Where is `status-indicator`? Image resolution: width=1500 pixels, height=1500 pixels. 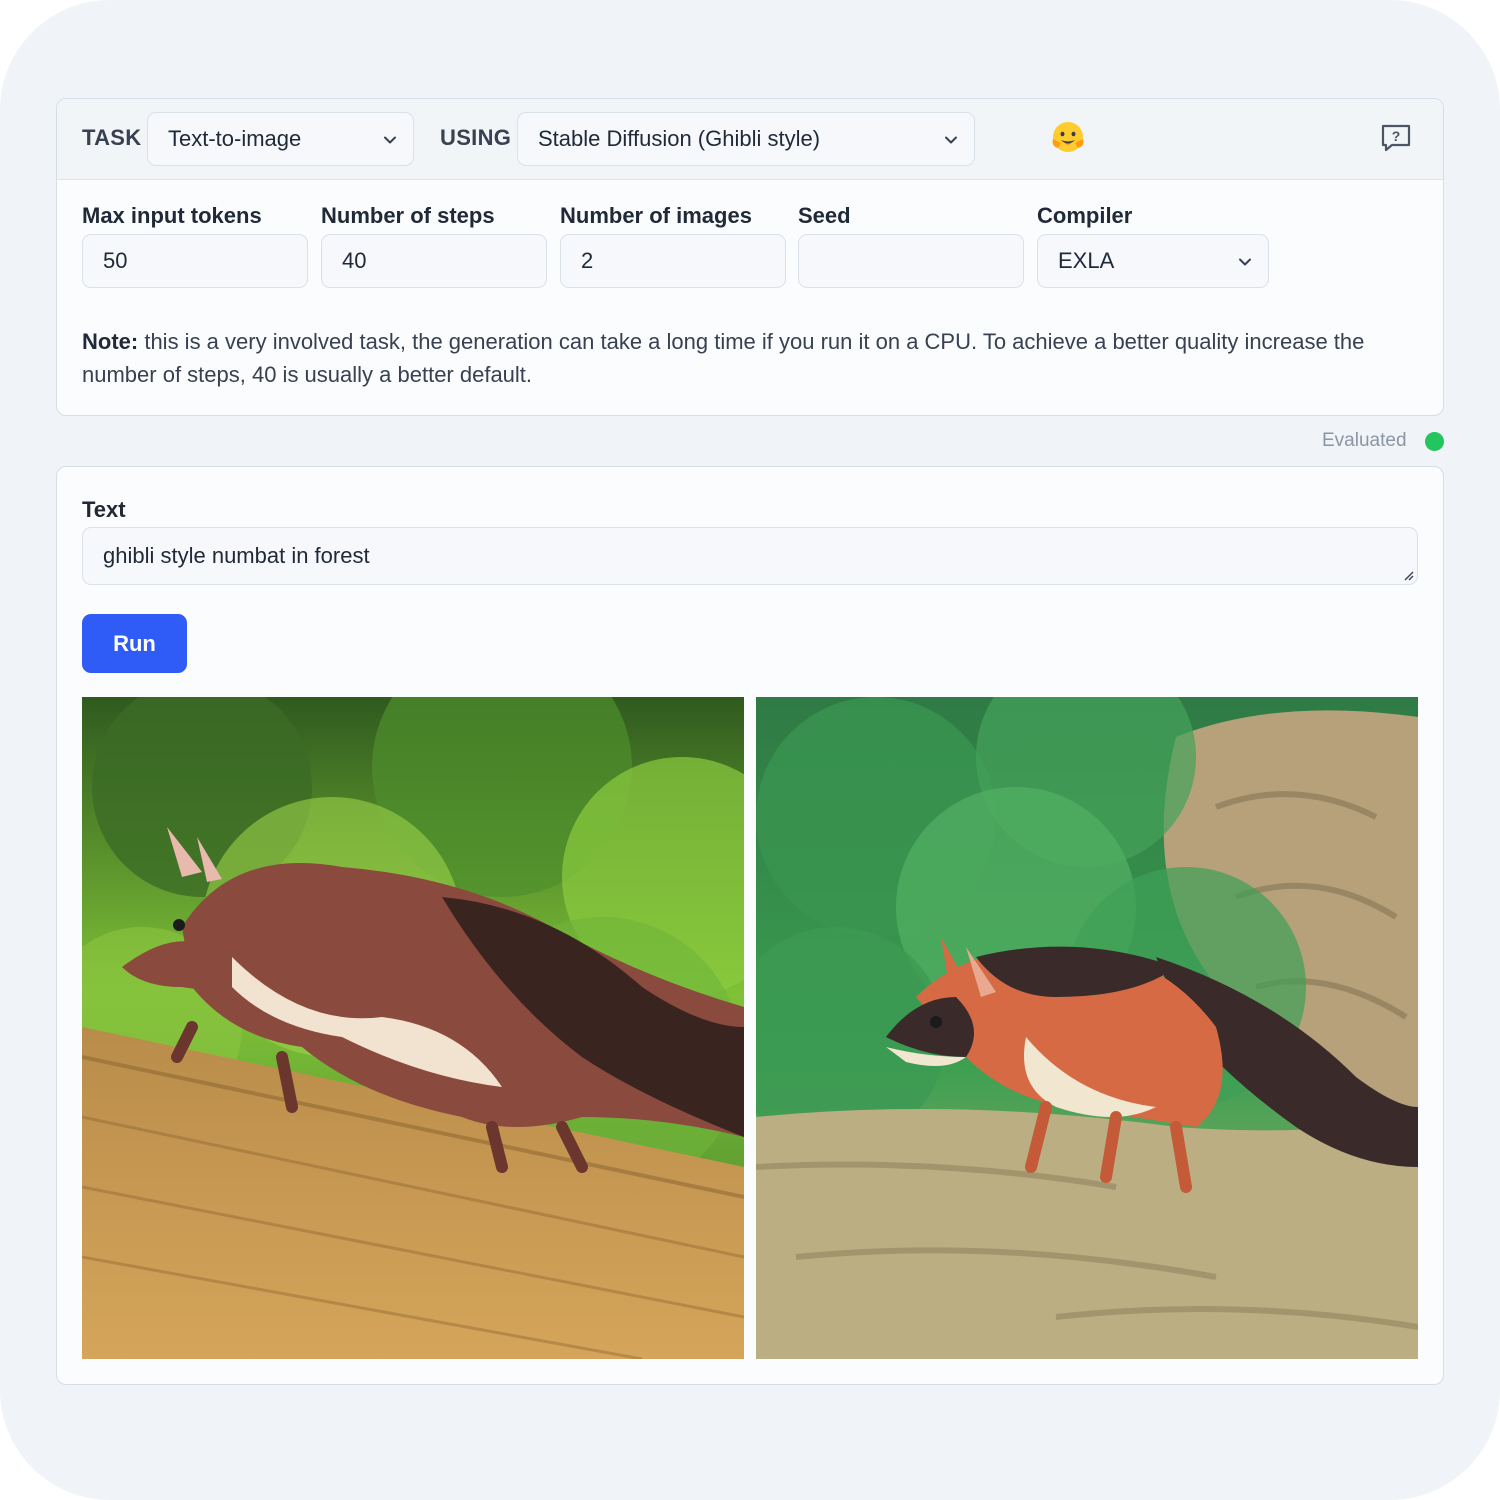
status-indicator is located at coordinates (1434, 441).